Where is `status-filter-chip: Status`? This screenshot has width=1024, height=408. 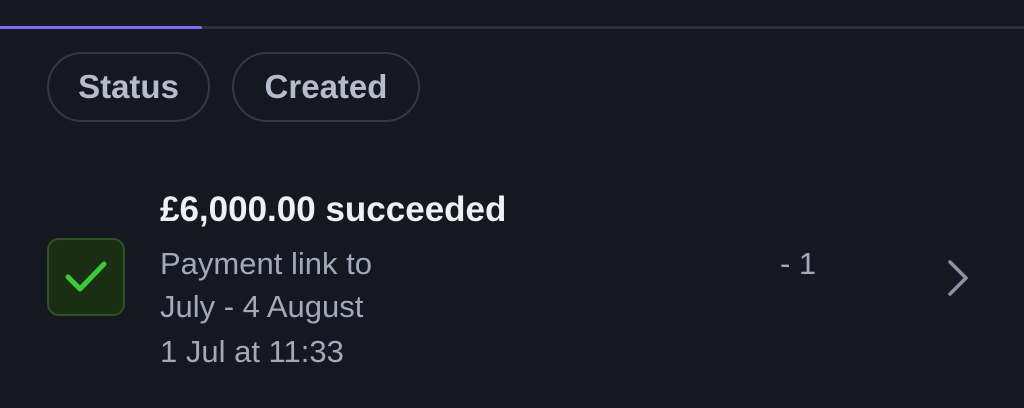 status-filter-chip: Status is located at coordinates (128, 87).